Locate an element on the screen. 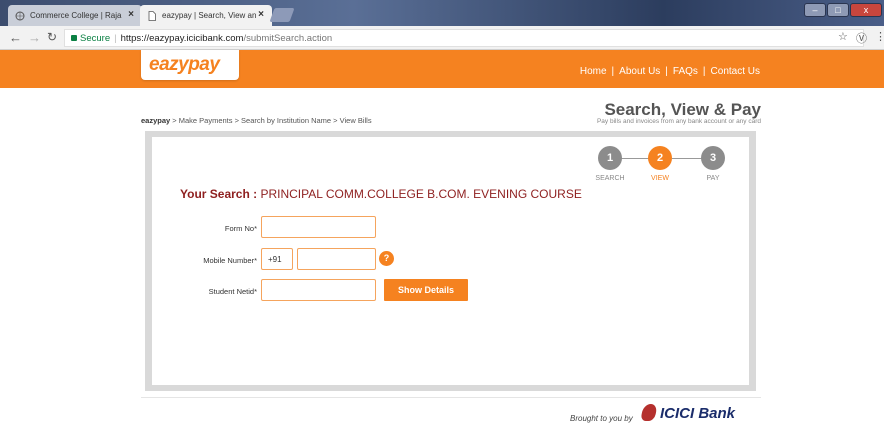  lock-icon is located at coordinates (74, 38).